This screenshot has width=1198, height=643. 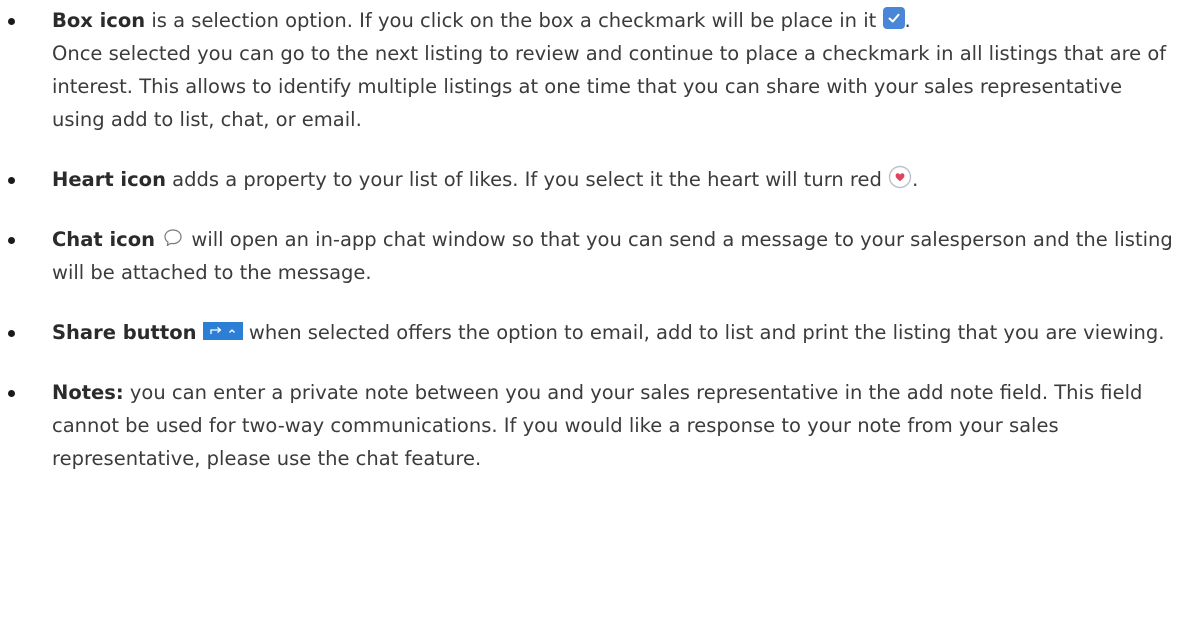 What do you see at coordinates (103, 239) in the screenshot?
I see `item-title: Chat icon` at bounding box center [103, 239].